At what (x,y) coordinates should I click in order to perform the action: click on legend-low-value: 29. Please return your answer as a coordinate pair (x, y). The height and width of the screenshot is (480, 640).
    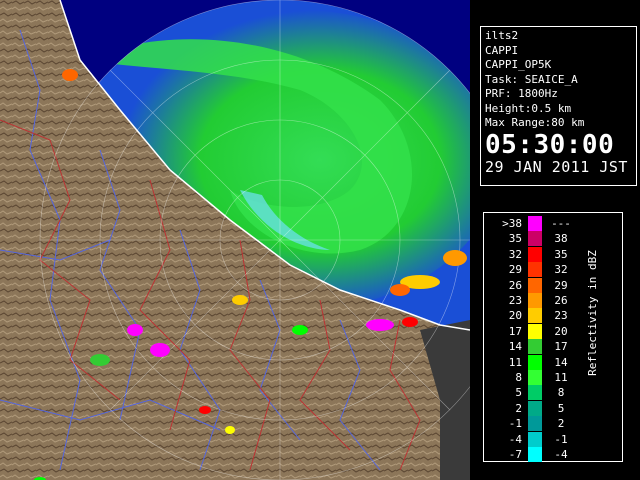
    Looking at the image, I should click on (515, 270).